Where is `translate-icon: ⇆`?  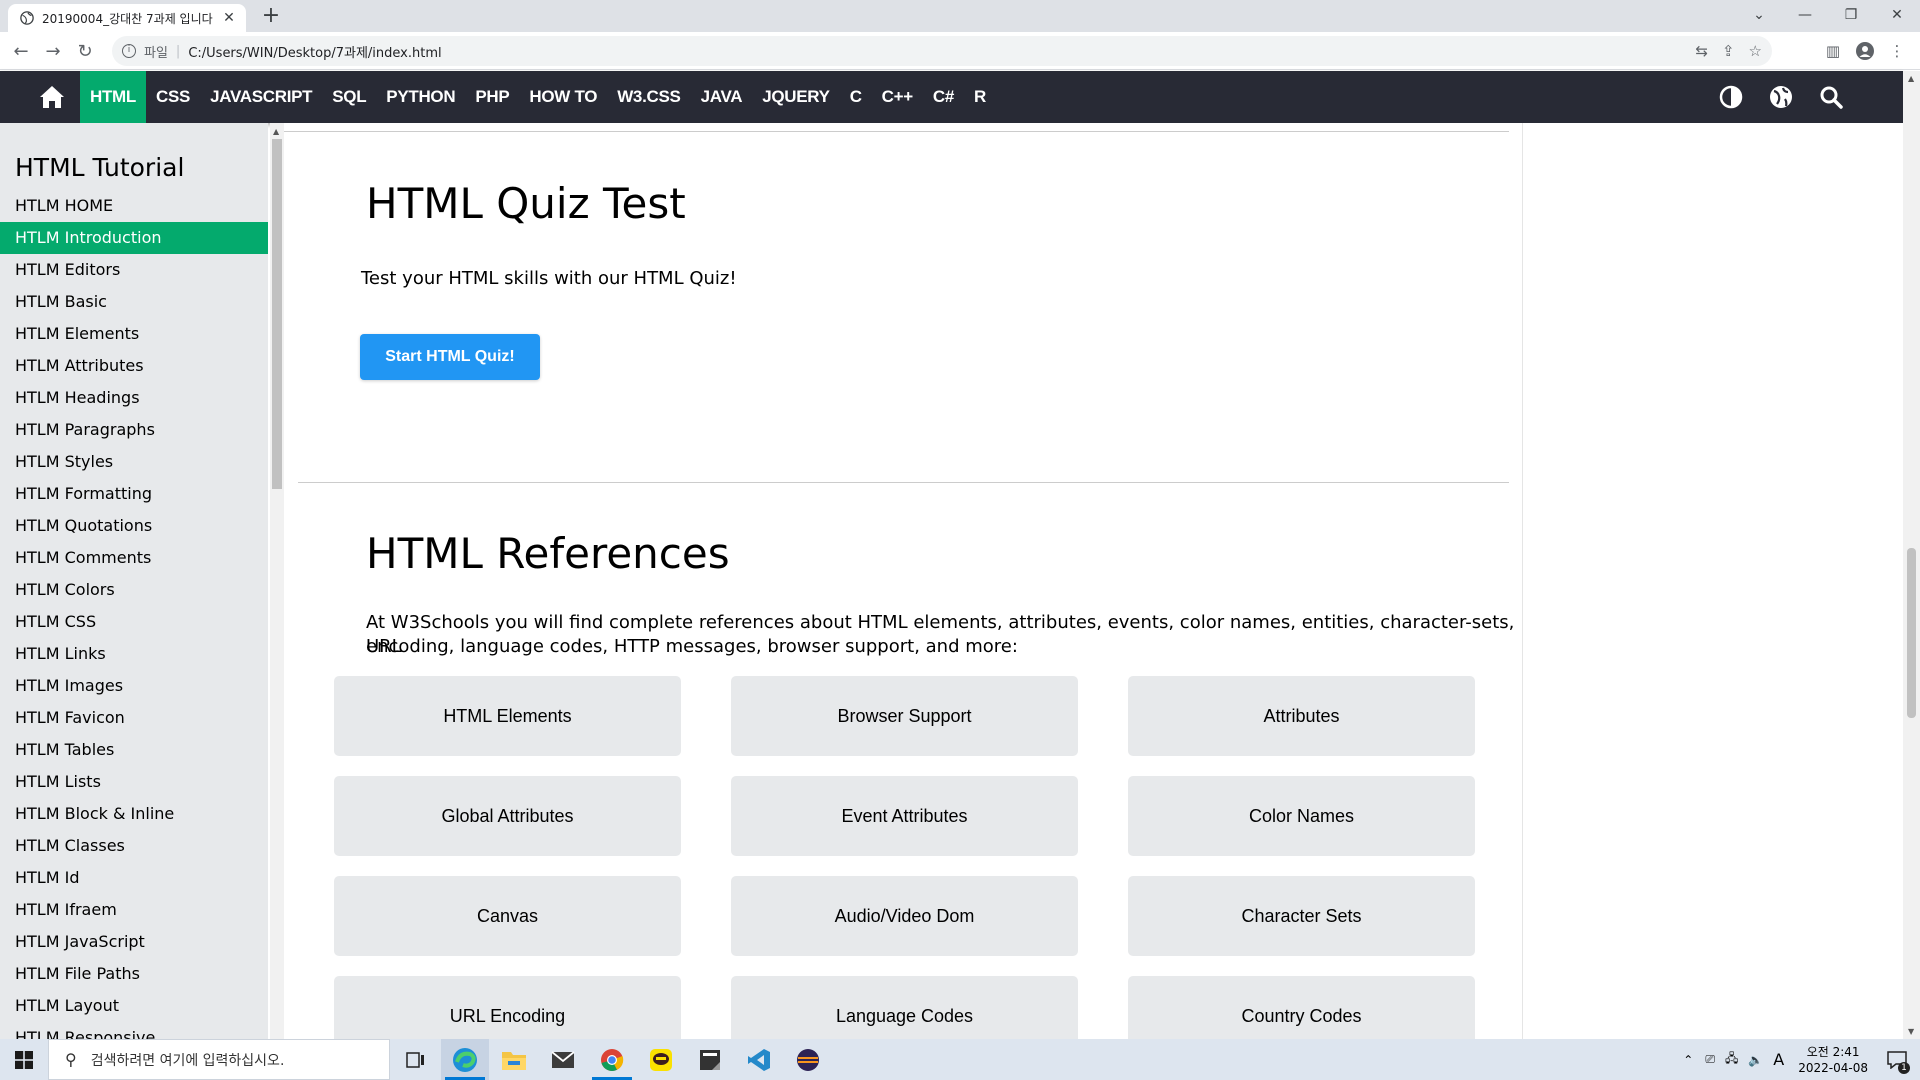
translate-icon: ⇆ is located at coordinates (1701, 51).